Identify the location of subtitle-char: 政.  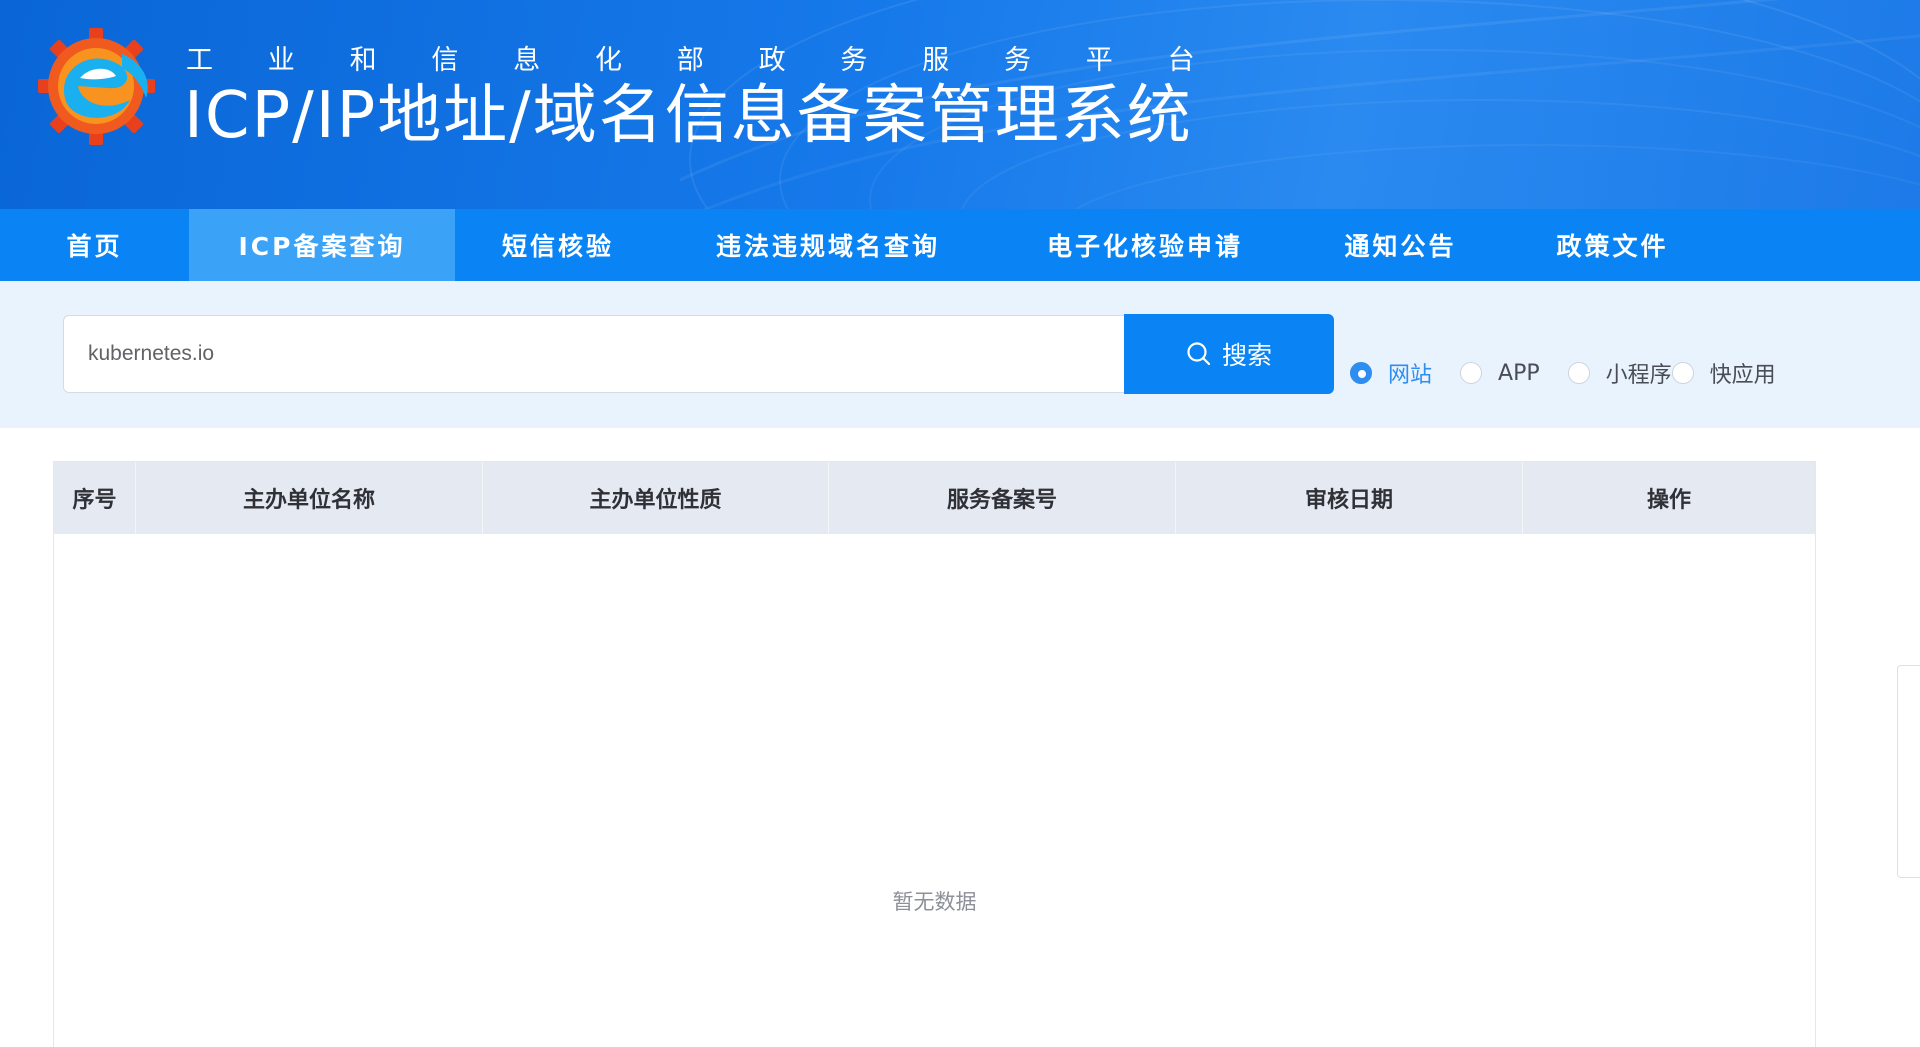
(772, 60).